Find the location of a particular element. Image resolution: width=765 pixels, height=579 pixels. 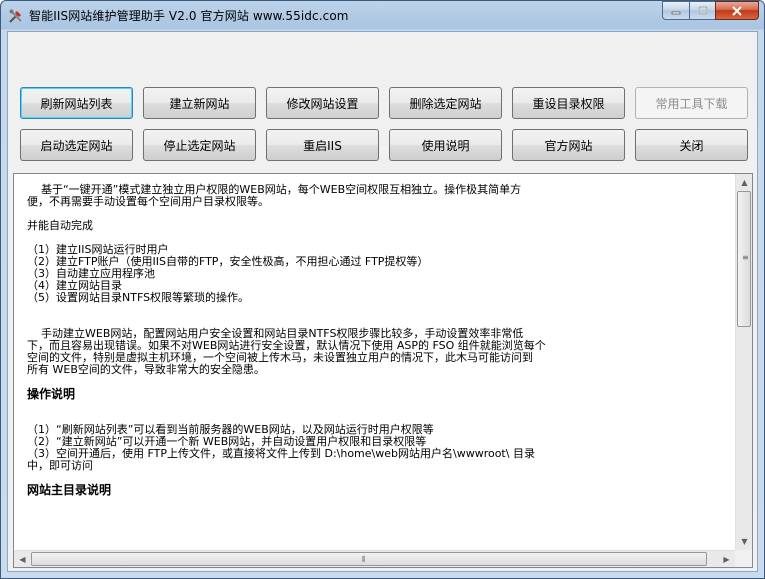

horizontal-scrollbar: ◀ ⦀ ▶ is located at coordinates (374, 558).